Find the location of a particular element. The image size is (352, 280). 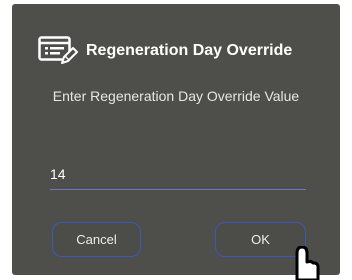

override-value-field is located at coordinates (178, 177).